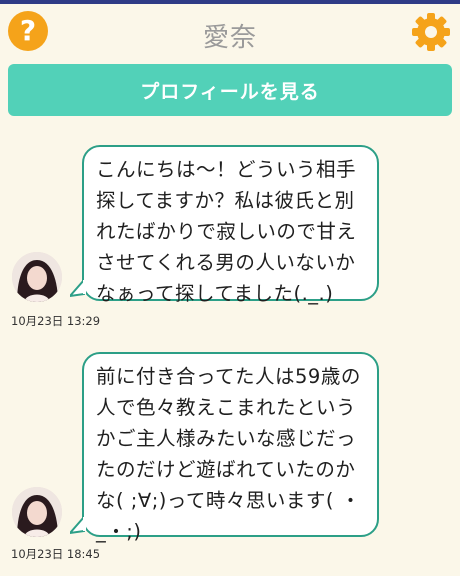  I want to click on header: ? 愛奈, so click(230, 32).